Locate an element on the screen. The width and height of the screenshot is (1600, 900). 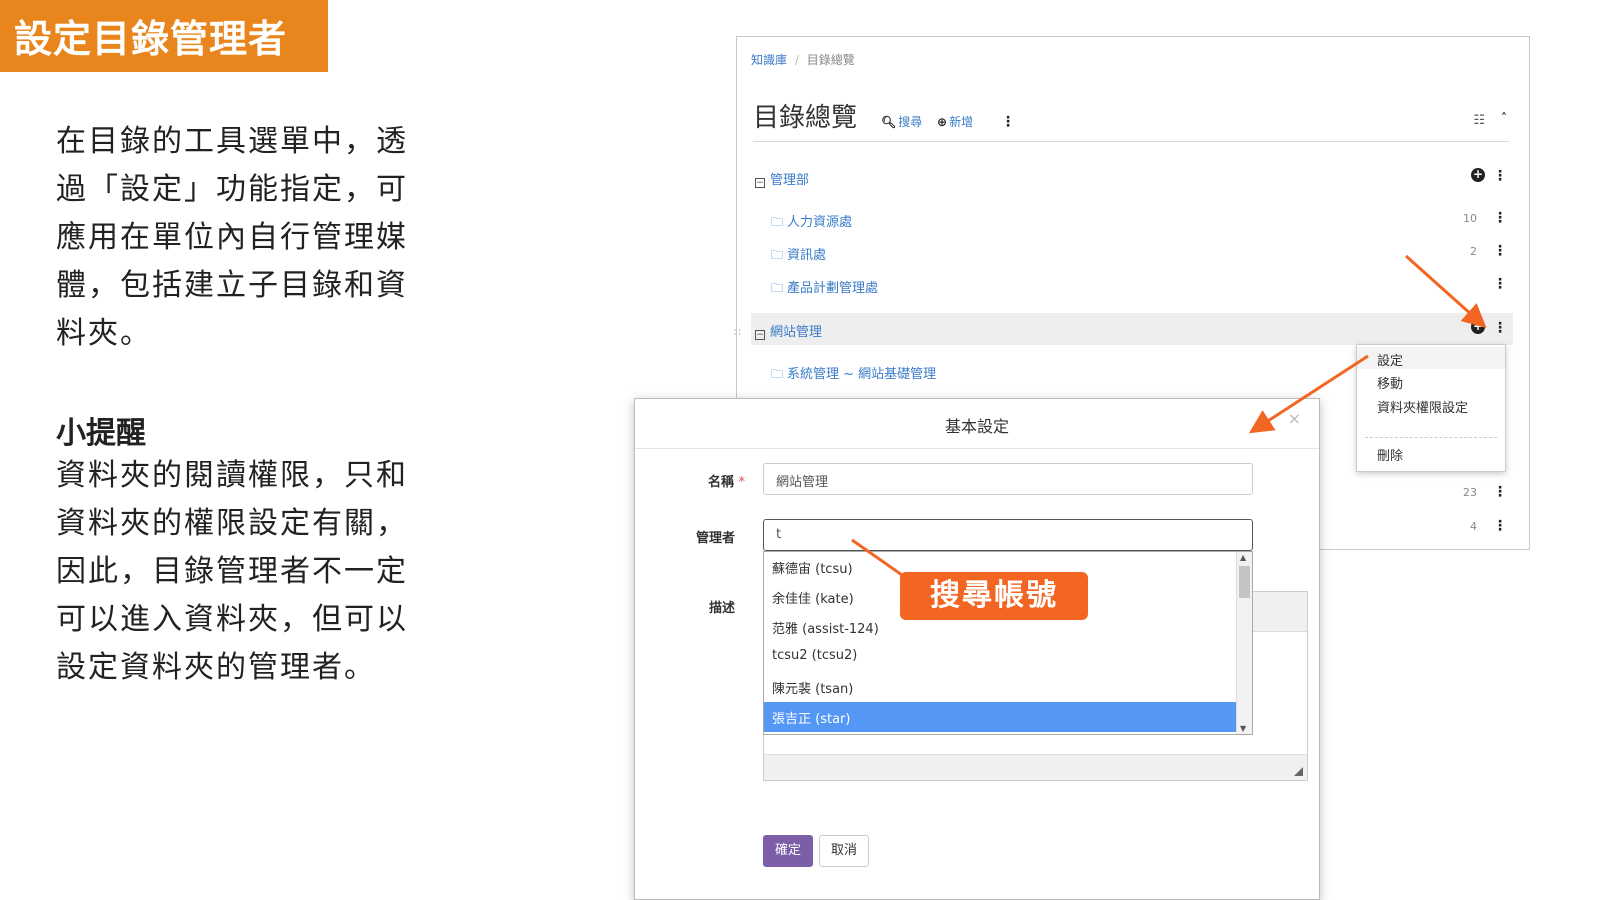
page-title: 目錄總覽 is located at coordinates (805, 118).